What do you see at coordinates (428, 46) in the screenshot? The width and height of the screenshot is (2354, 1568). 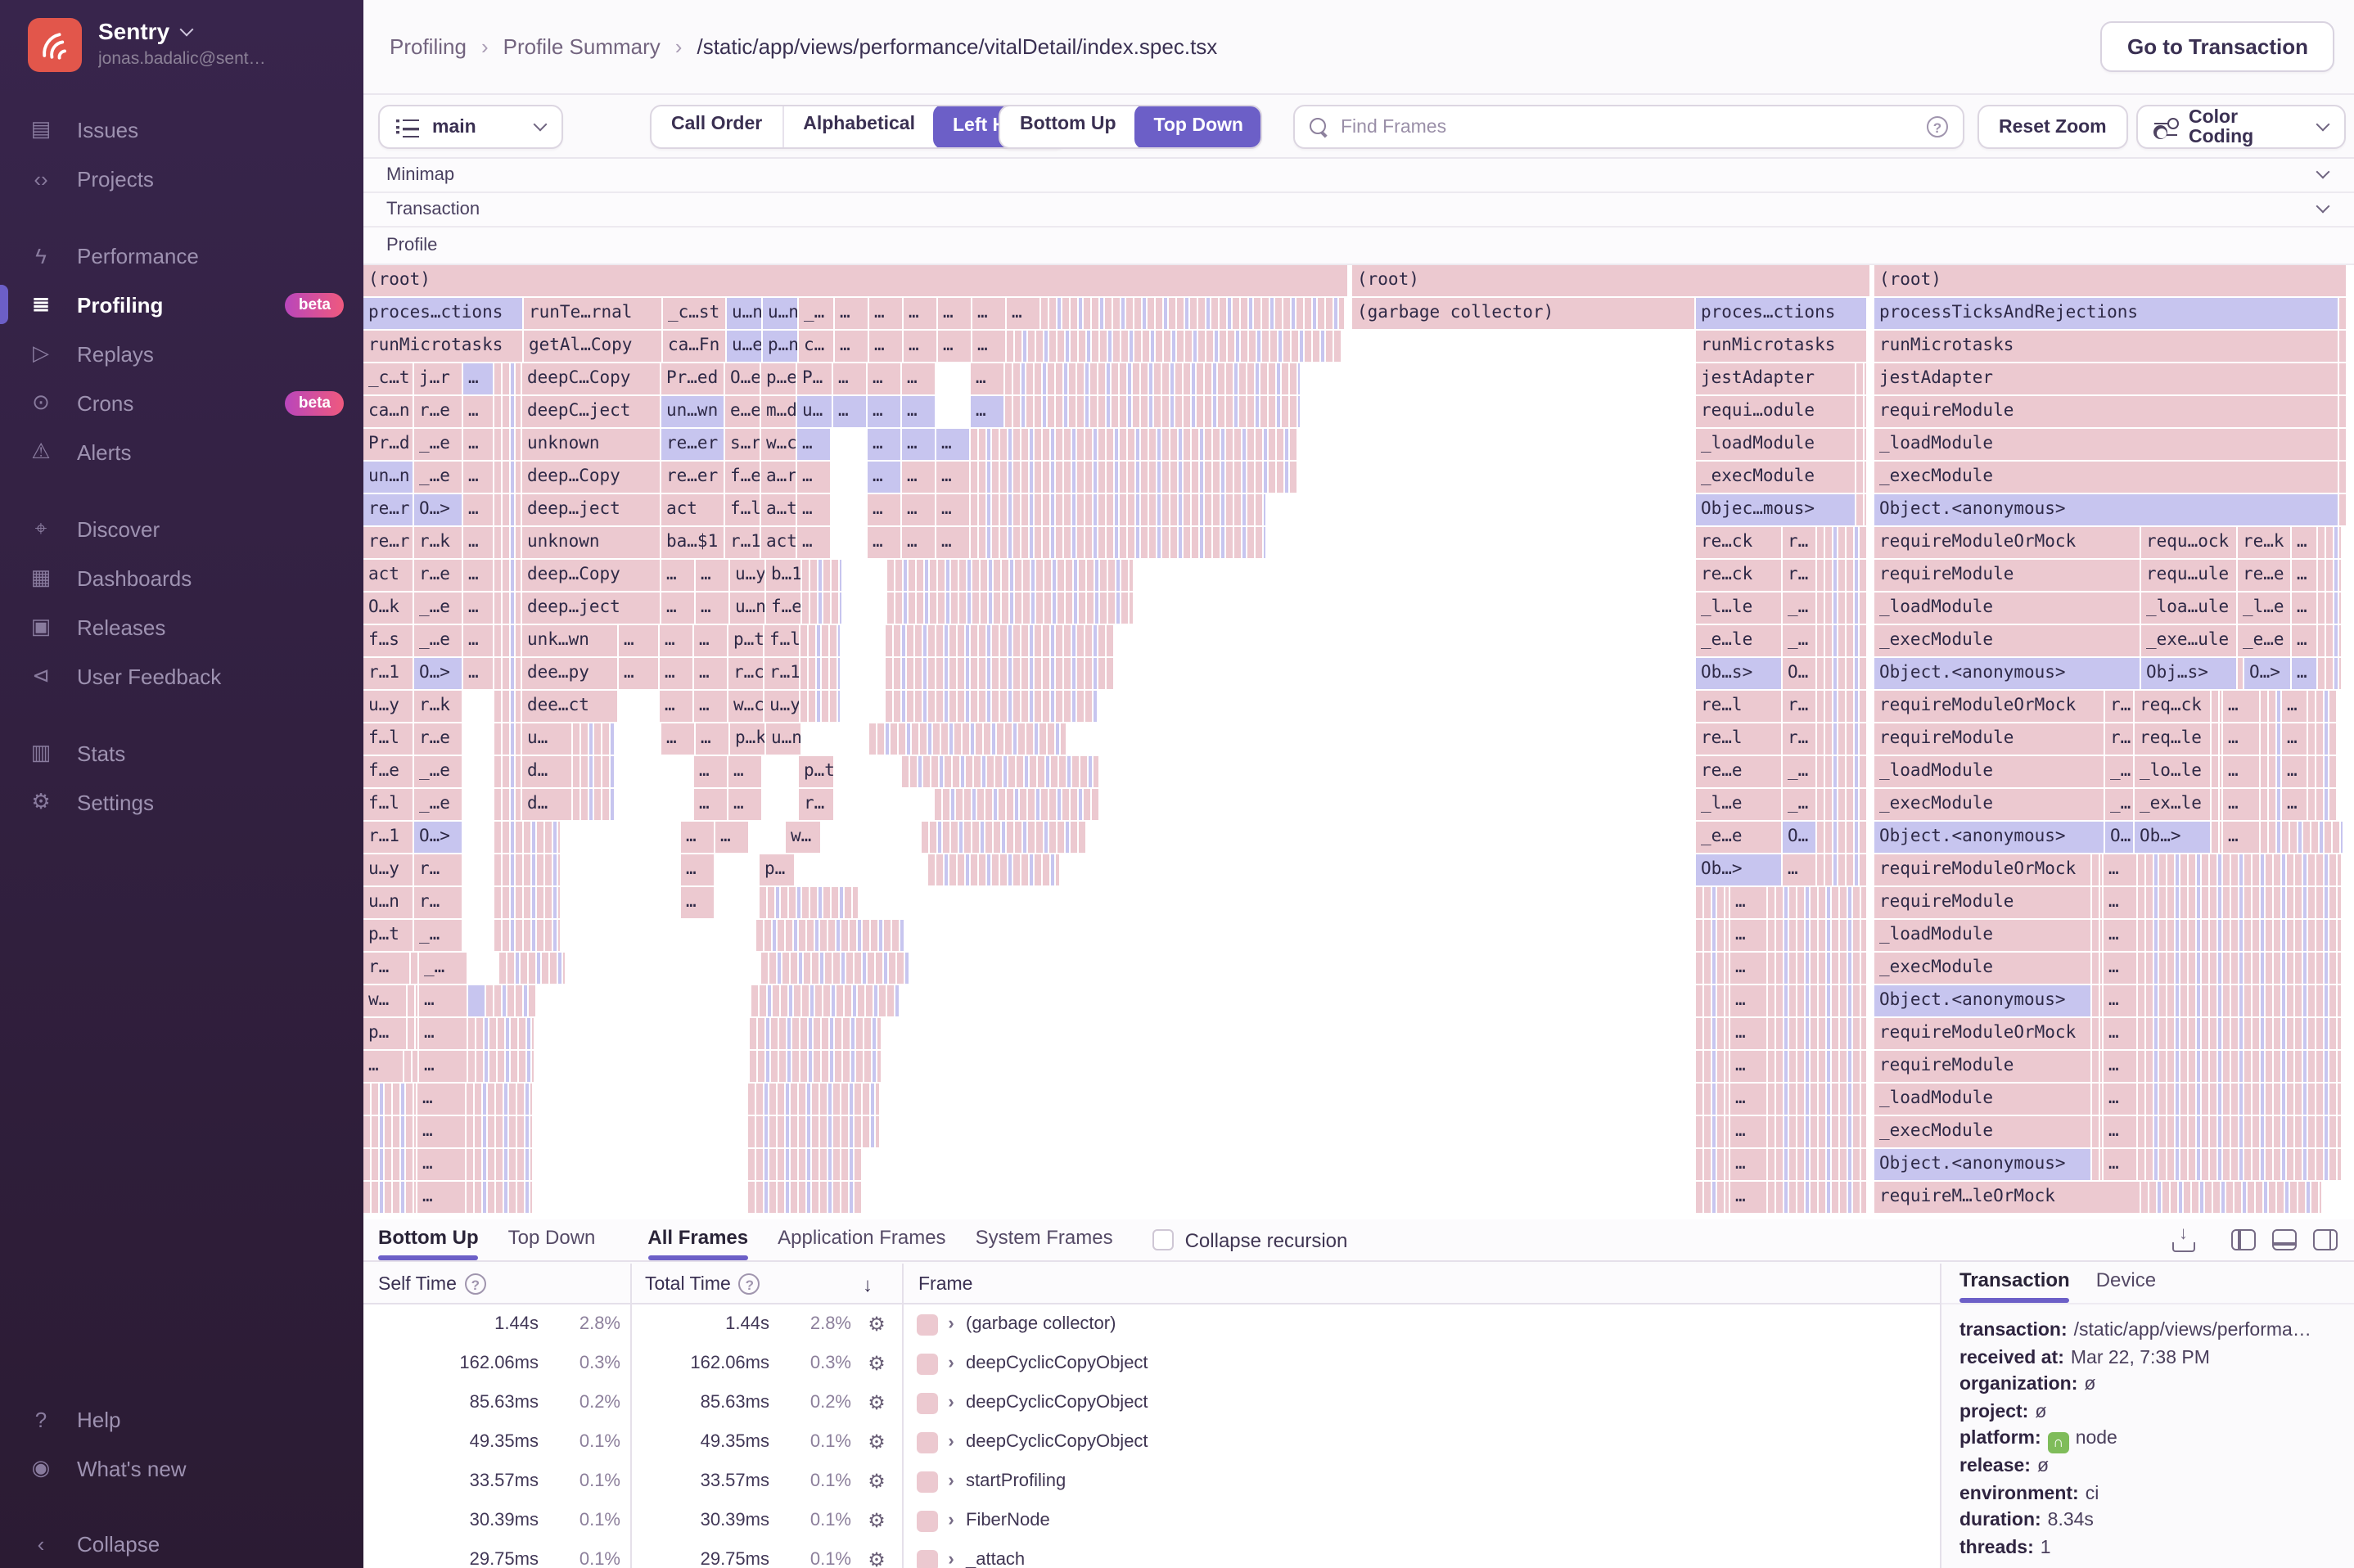 I see `breadcrumb-item: Profiling` at bounding box center [428, 46].